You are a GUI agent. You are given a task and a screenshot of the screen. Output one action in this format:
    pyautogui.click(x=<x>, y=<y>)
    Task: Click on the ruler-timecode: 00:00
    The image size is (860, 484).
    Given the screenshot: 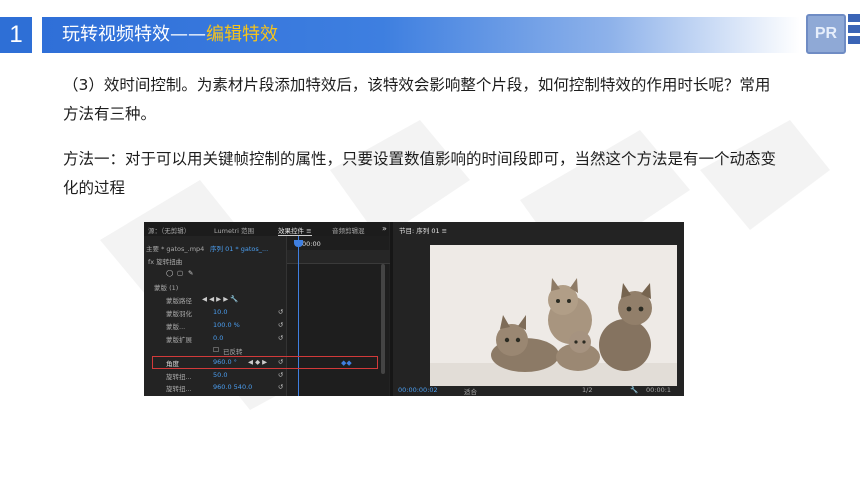 What is the action you would take?
    pyautogui.click(x=311, y=244)
    